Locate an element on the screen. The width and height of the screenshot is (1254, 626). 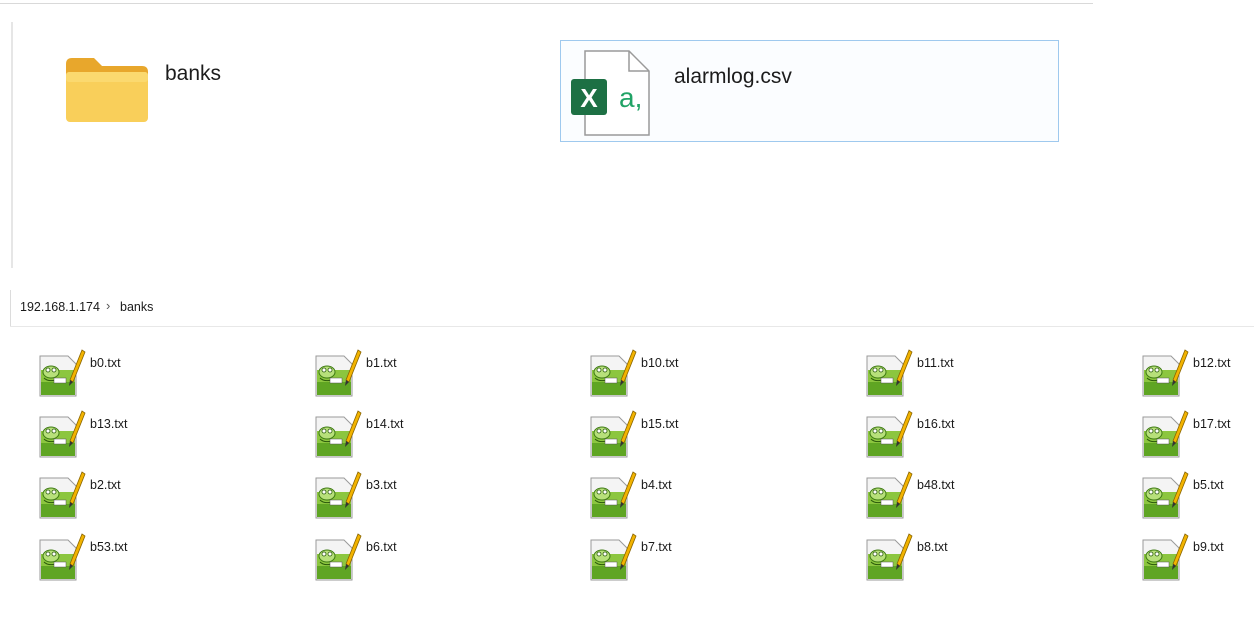
file-name: b3.txt is located at coordinates (381, 485).